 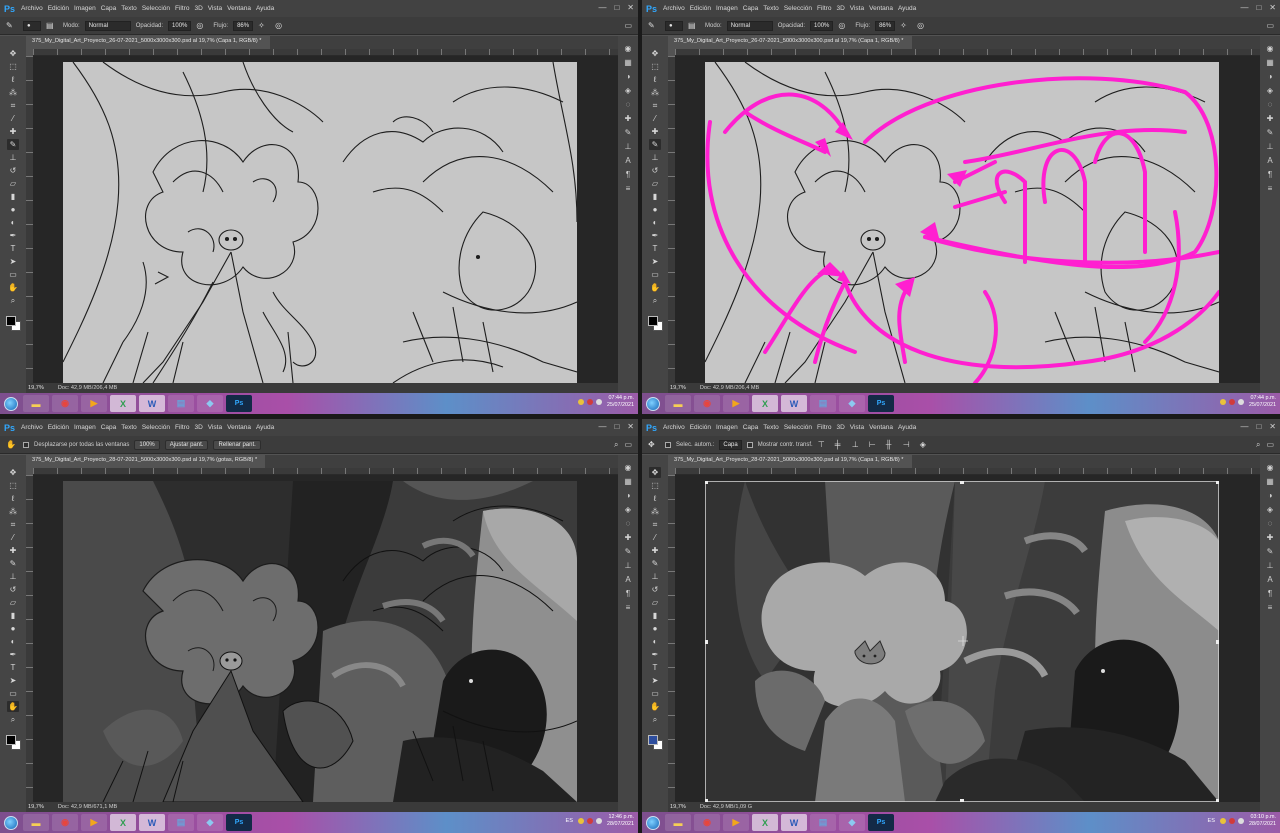 I want to click on menu-capa: Capa, so click(x=753, y=427).